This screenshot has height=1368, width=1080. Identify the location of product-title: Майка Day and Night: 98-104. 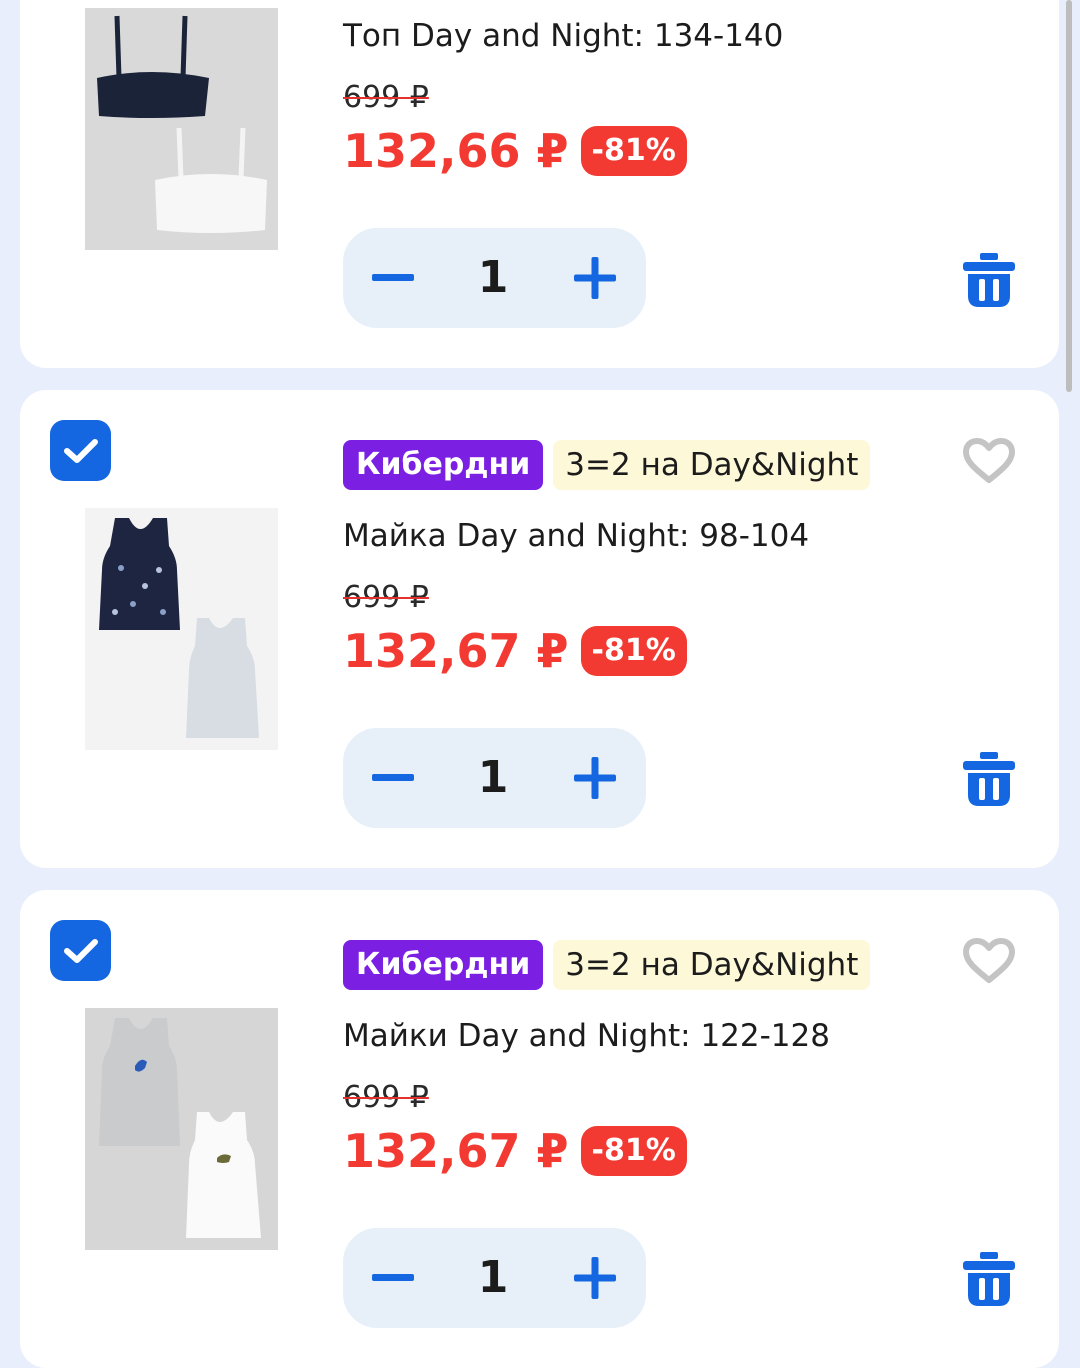
(576, 536).